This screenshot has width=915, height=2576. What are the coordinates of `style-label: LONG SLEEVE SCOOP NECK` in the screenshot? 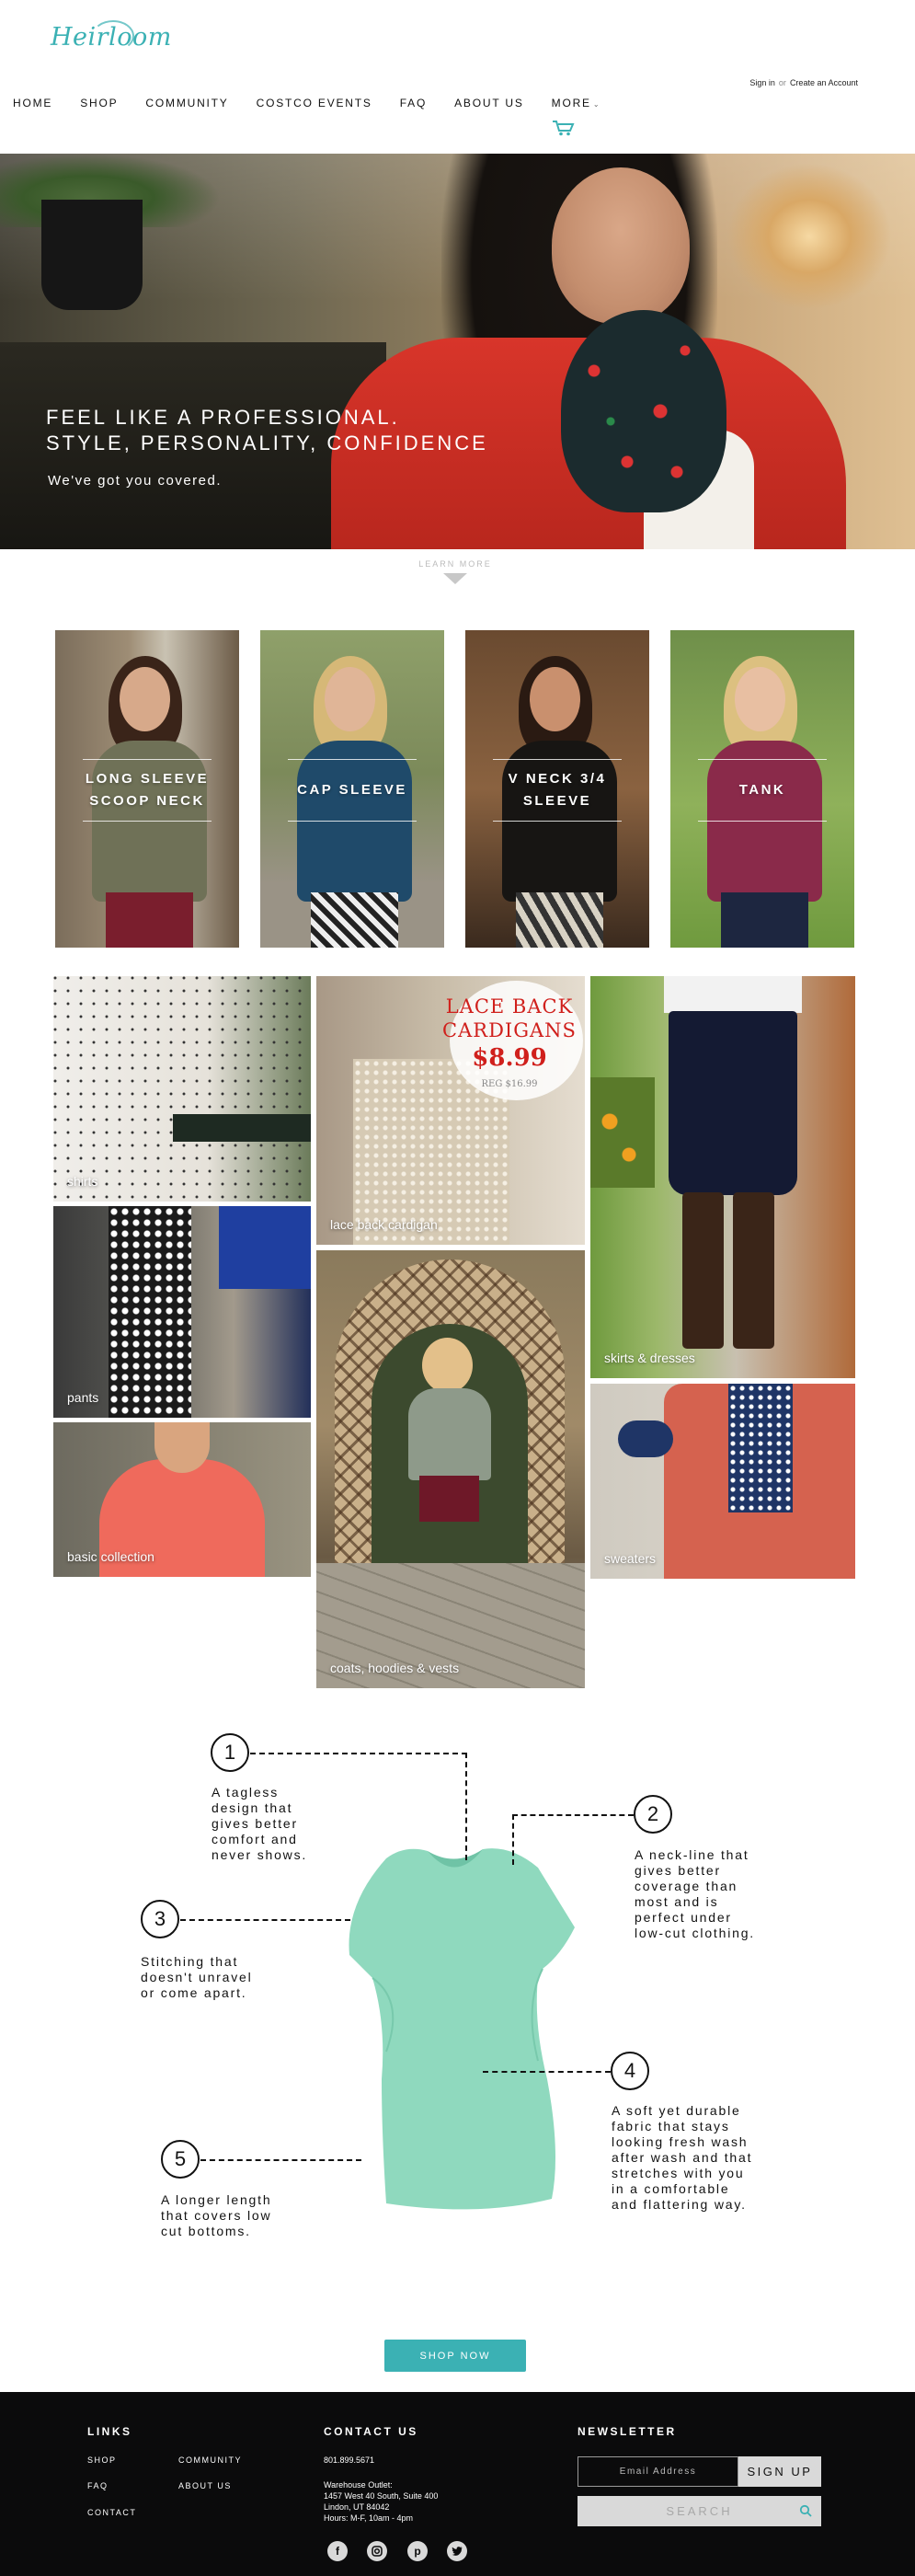 It's located at (147, 790).